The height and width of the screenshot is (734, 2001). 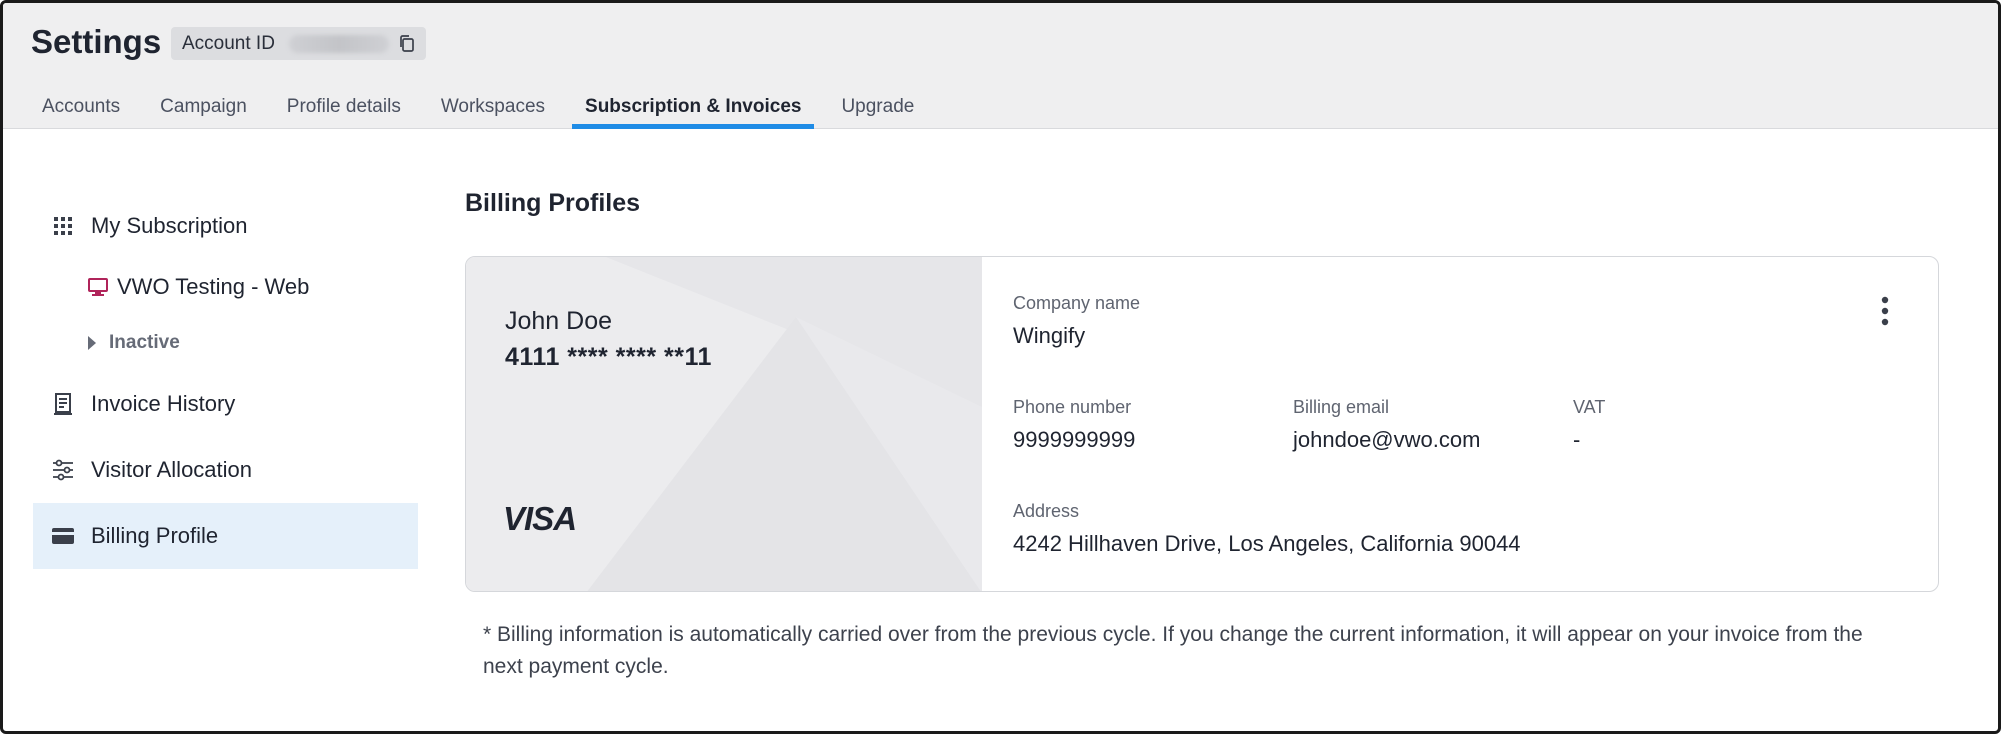 I want to click on card-holder-name: John Doe, so click(x=559, y=321).